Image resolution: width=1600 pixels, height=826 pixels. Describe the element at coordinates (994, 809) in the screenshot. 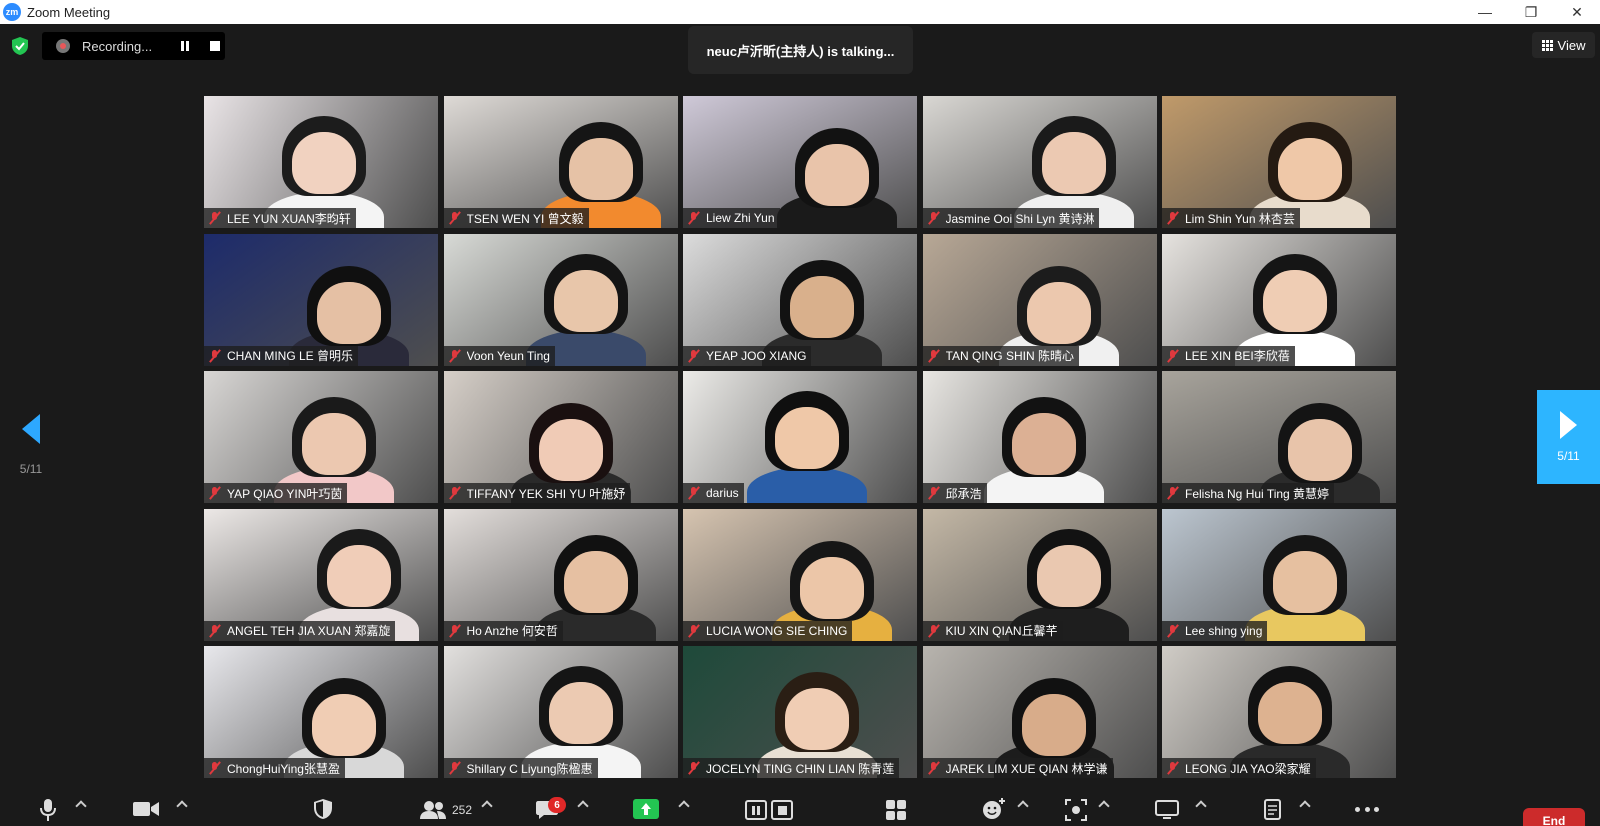

I see `reactions-icon` at that location.